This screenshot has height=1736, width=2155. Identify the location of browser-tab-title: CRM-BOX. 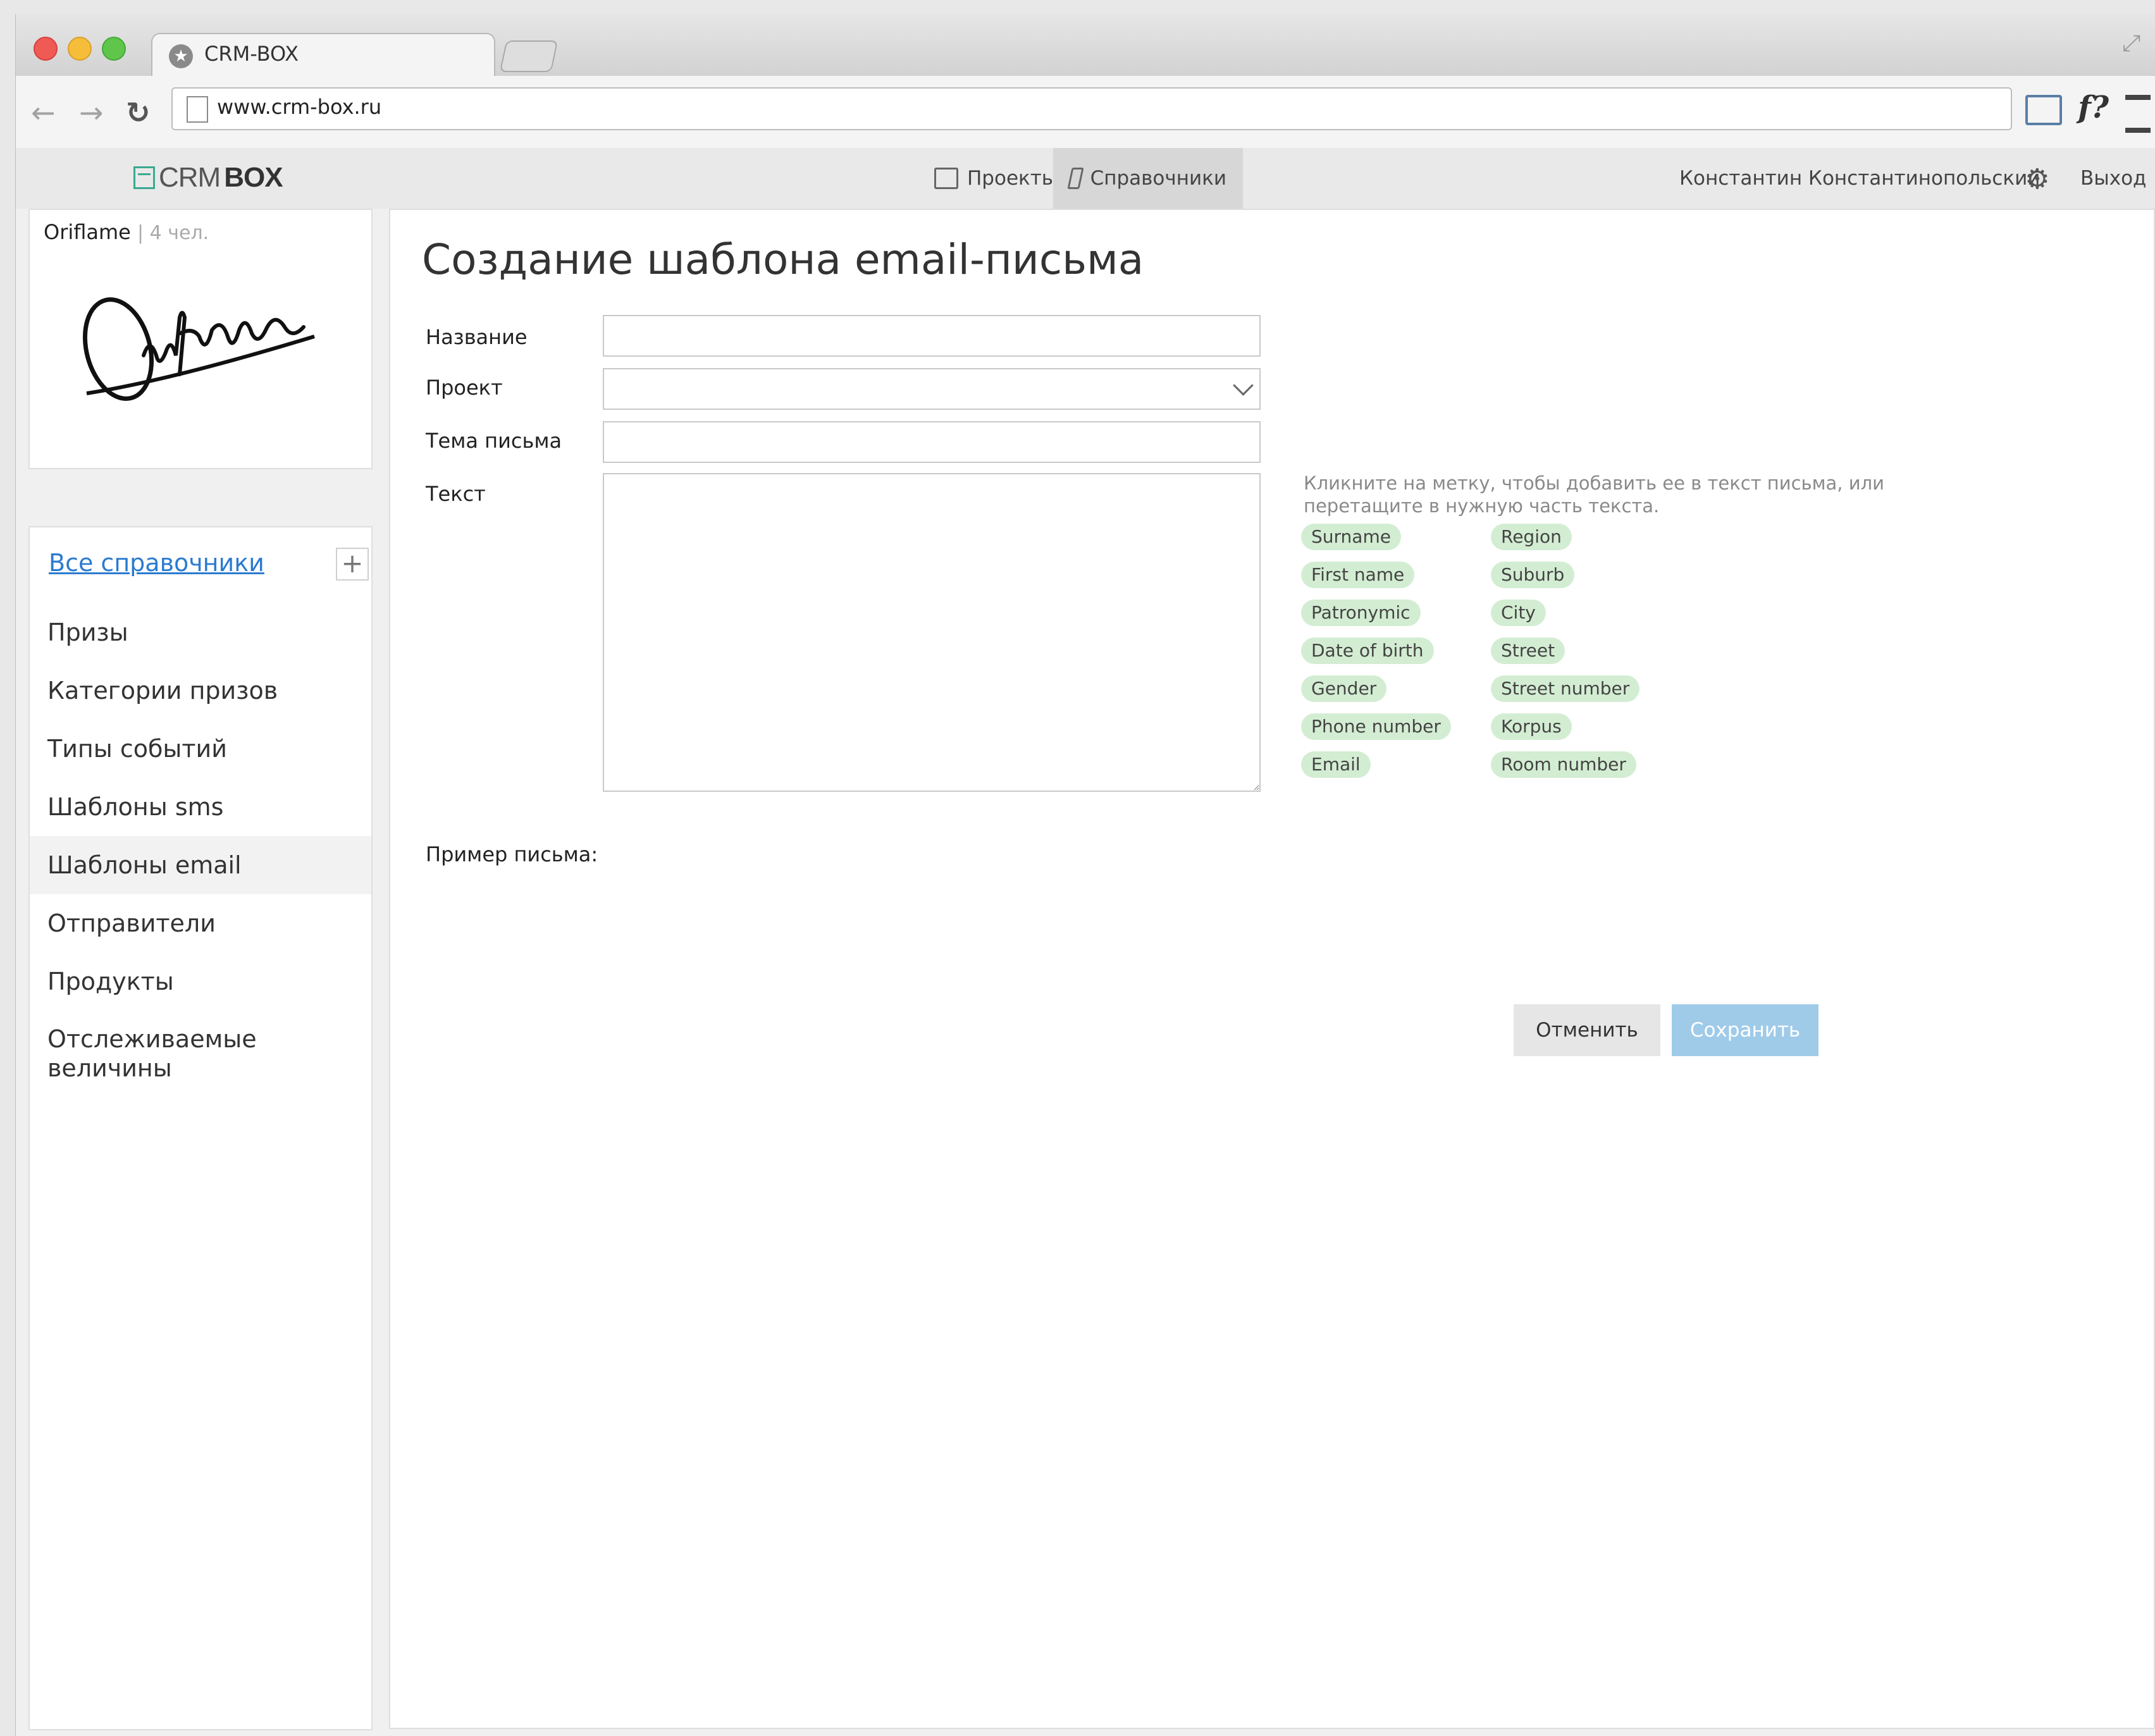
(251, 54).